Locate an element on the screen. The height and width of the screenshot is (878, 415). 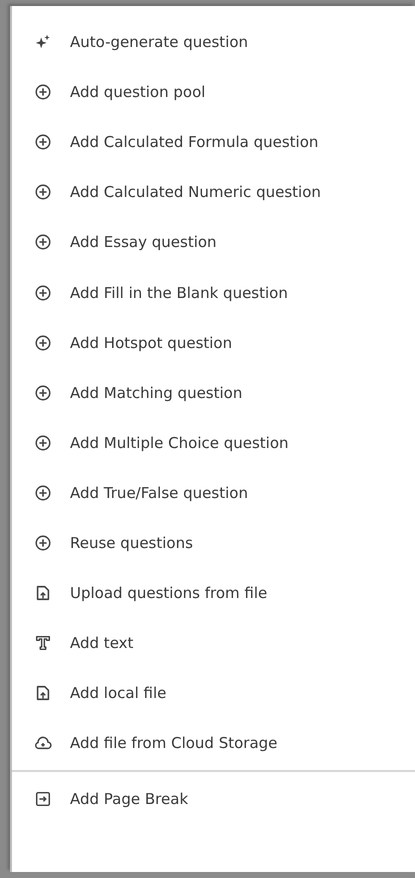
menu-item: Add True/False question is located at coordinates (213, 493).